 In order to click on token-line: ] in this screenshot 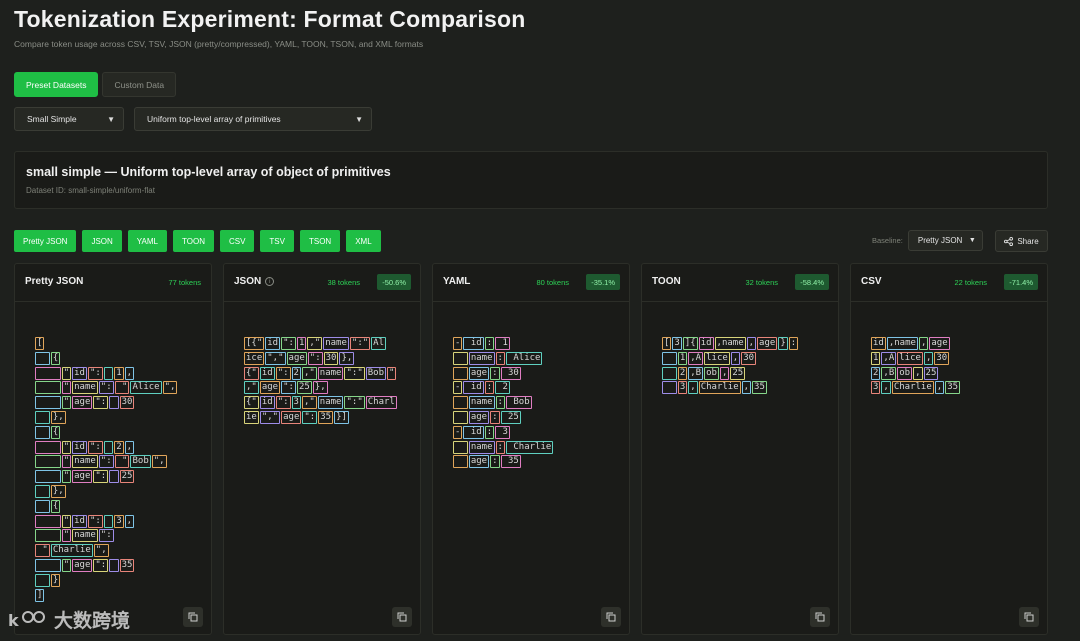, I will do `click(106, 595)`.